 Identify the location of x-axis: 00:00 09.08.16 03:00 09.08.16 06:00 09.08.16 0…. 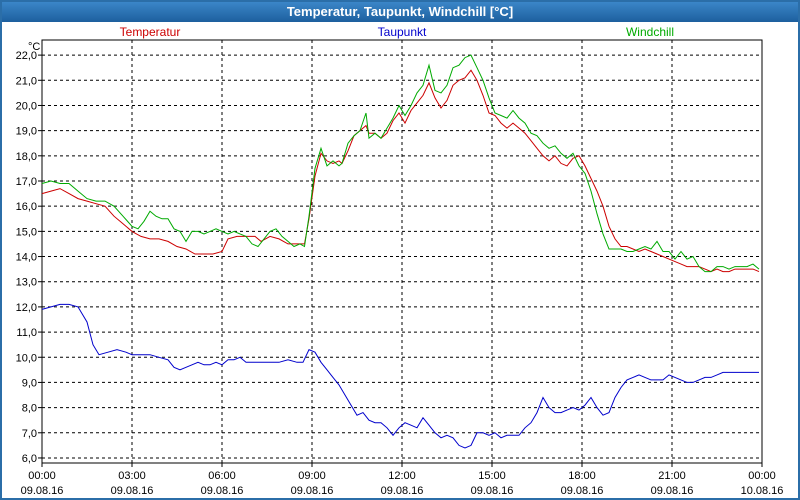
(402, 480).